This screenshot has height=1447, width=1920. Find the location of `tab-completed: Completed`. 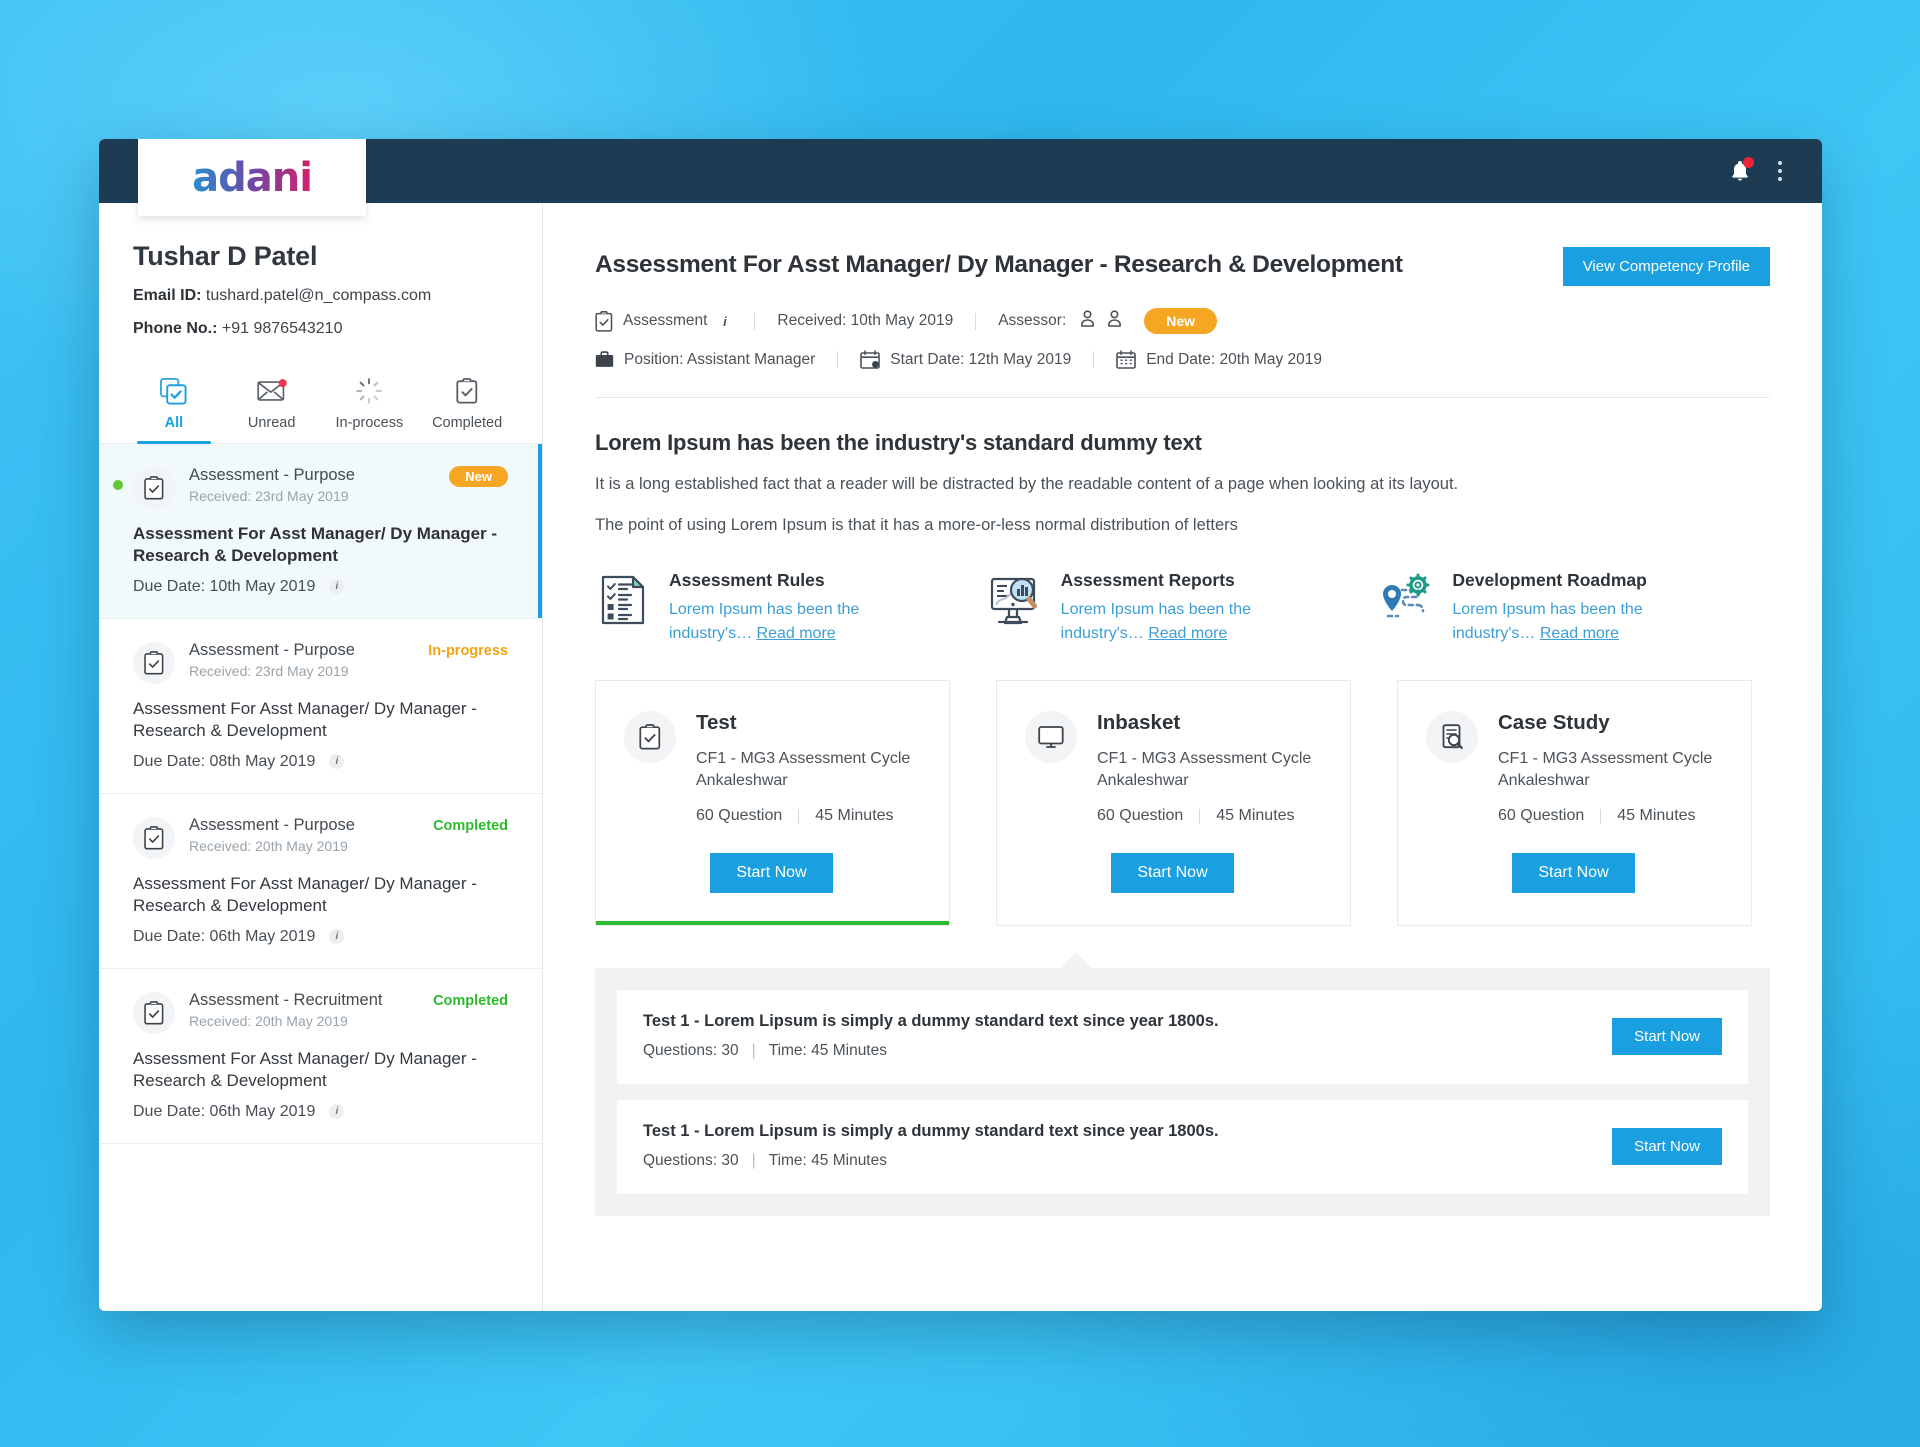

tab-completed: Completed is located at coordinates (467, 405).